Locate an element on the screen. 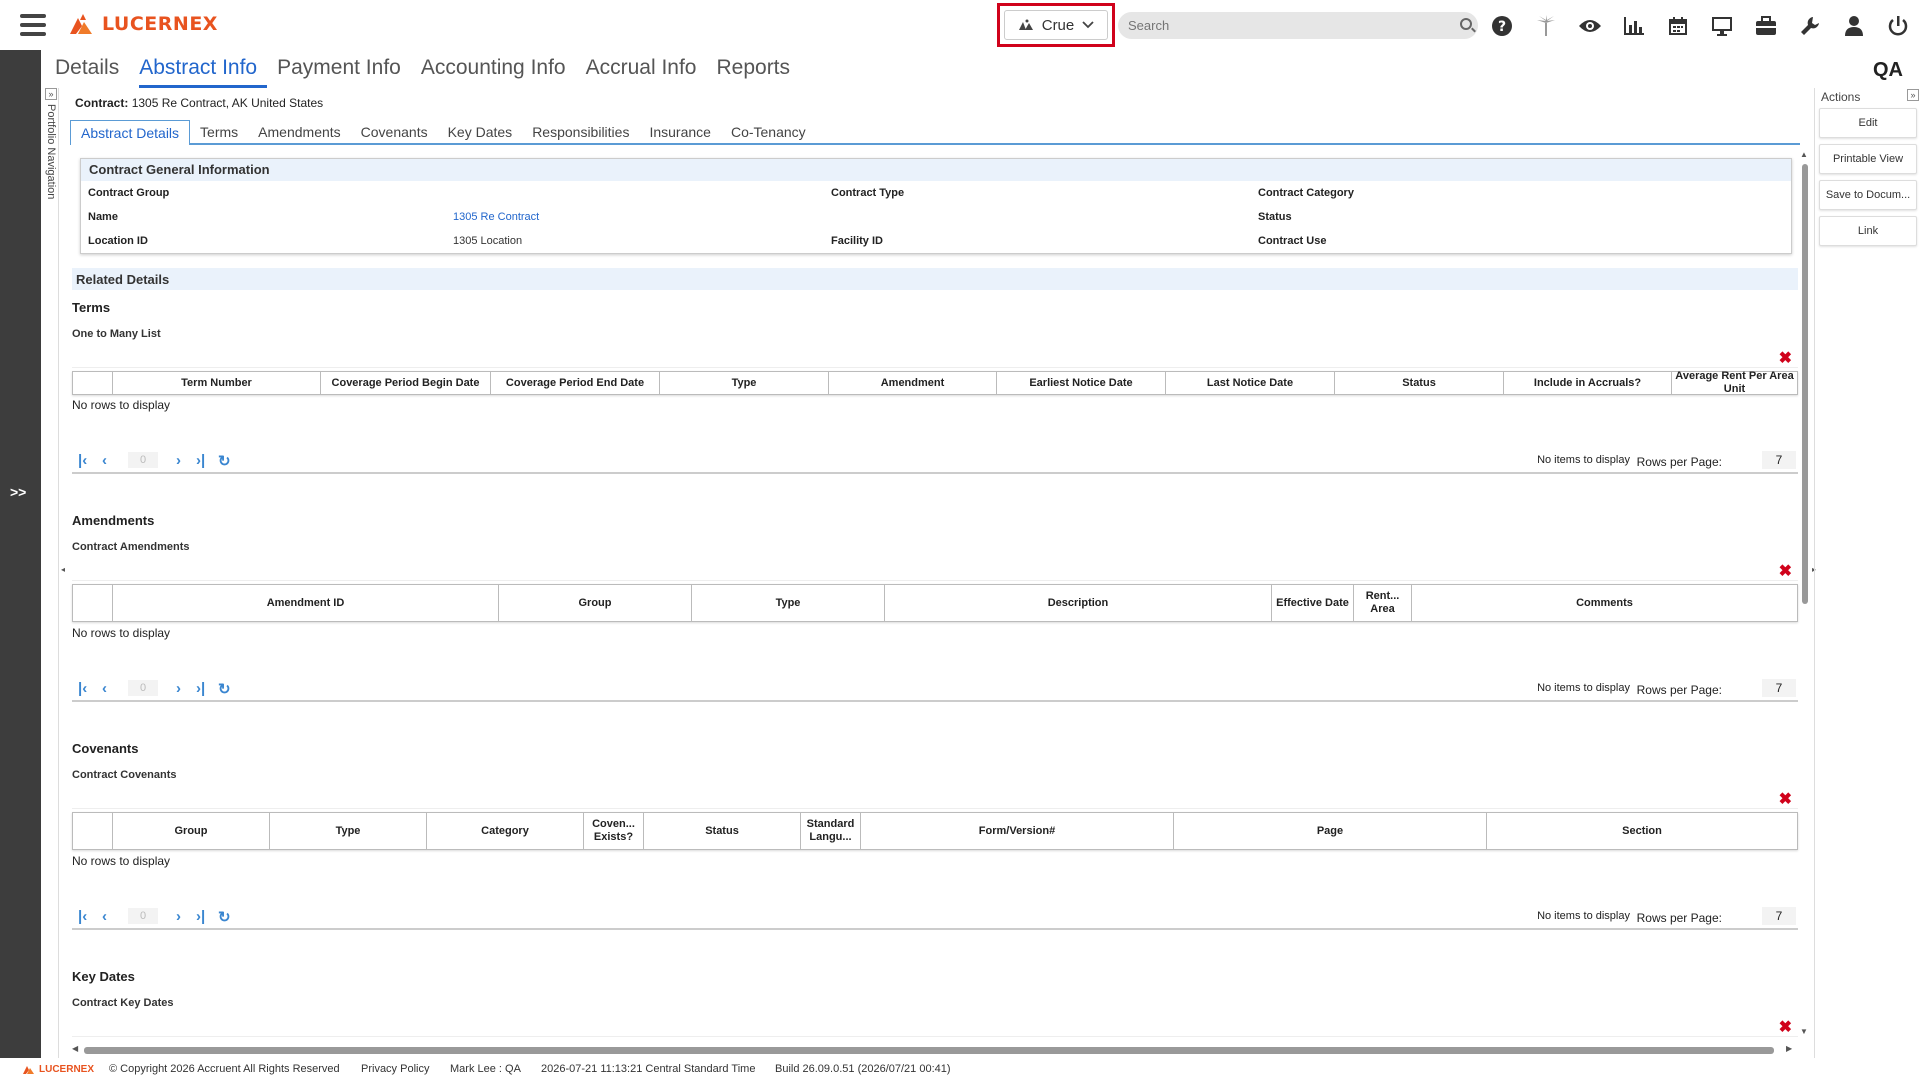 The width and height of the screenshot is (1920, 1080). tab-abstract-info: Abstract Info is located at coordinates (203, 72).